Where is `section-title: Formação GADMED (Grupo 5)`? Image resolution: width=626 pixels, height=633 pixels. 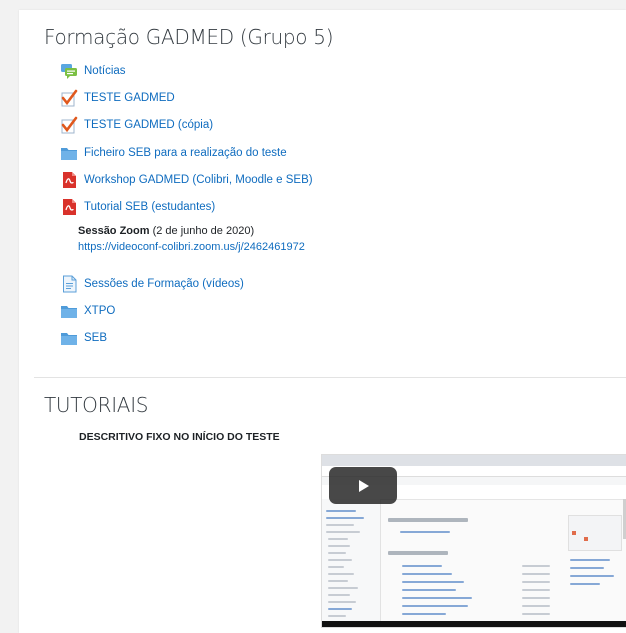
section-title: Formação GADMED (Grupo 5) is located at coordinates (189, 37).